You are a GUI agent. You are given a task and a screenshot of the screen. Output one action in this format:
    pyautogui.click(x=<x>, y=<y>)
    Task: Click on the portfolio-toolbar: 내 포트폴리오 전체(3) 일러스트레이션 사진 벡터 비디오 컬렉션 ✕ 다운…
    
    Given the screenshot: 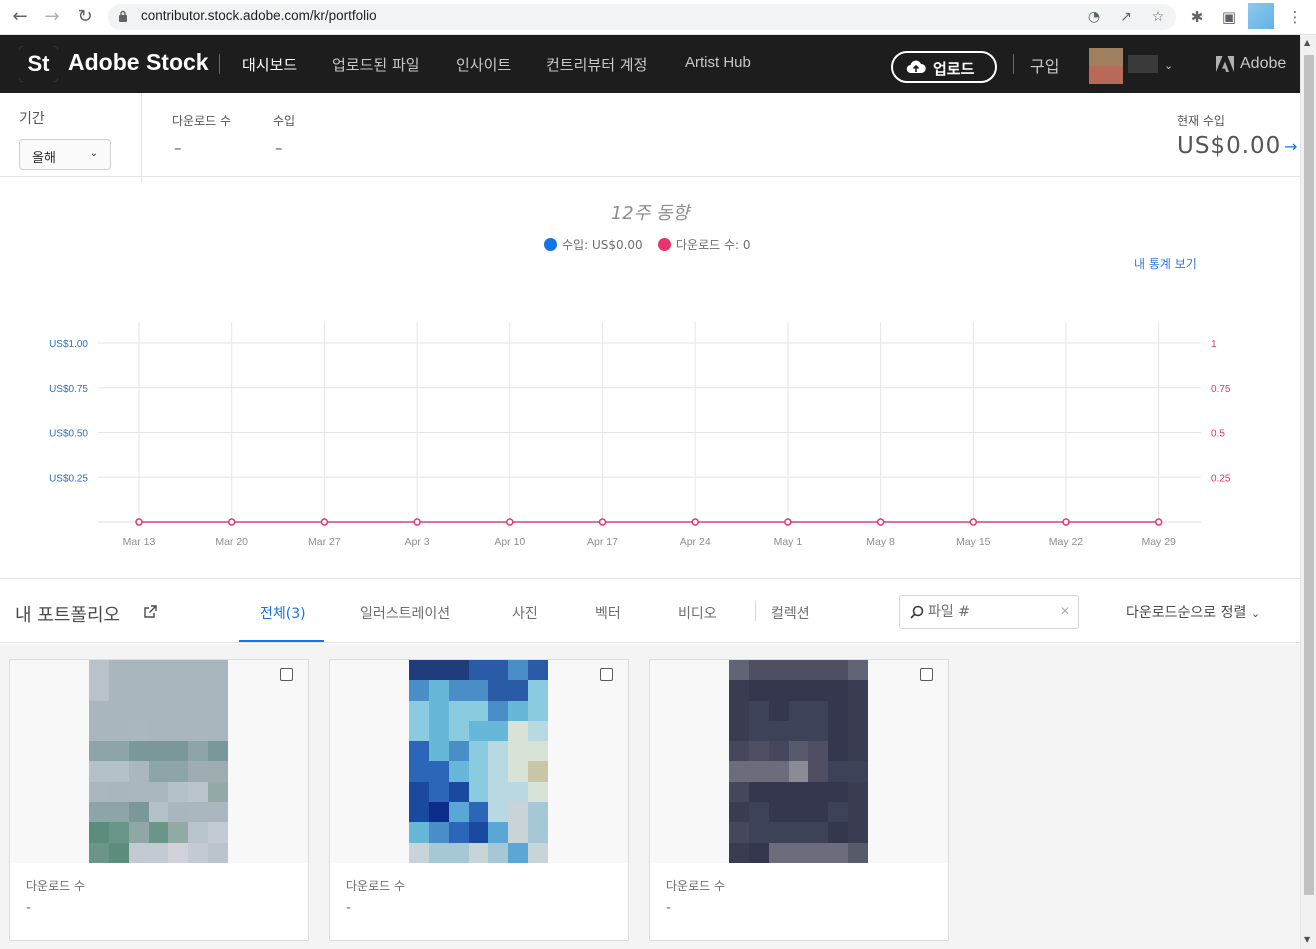 What is the action you would take?
    pyautogui.click(x=650, y=610)
    